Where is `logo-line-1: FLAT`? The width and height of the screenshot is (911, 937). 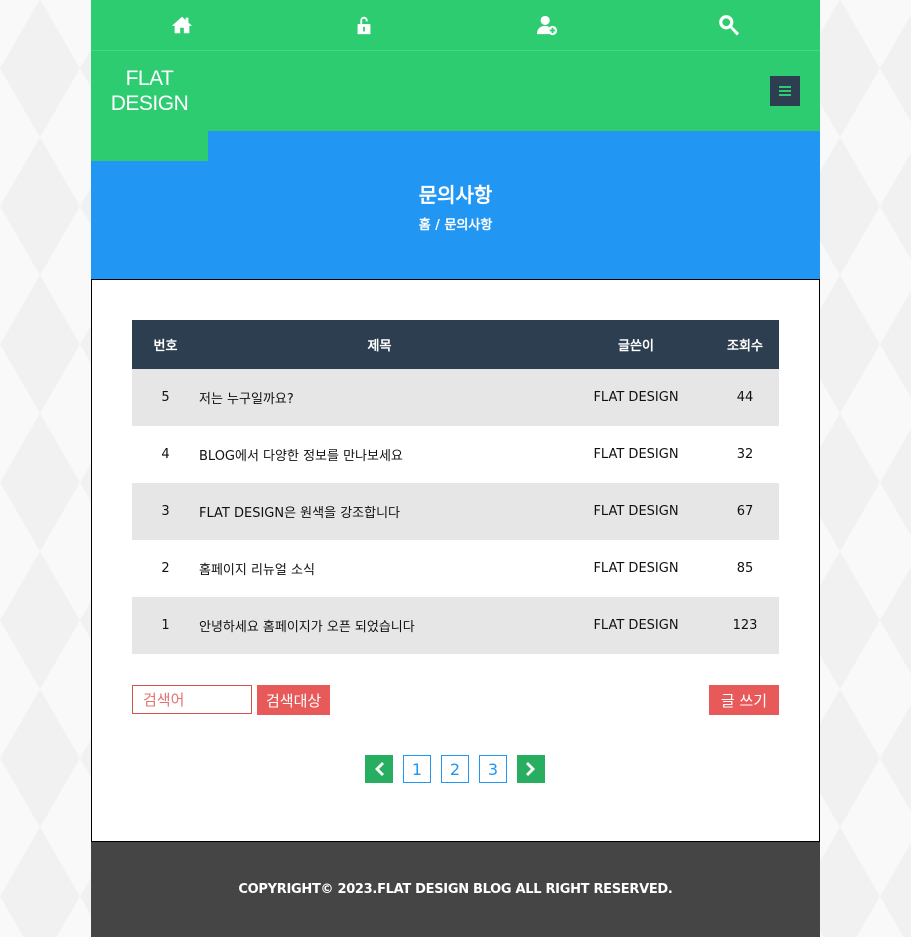 logo-line-1: FLAT is located at coordinates (149, 78).